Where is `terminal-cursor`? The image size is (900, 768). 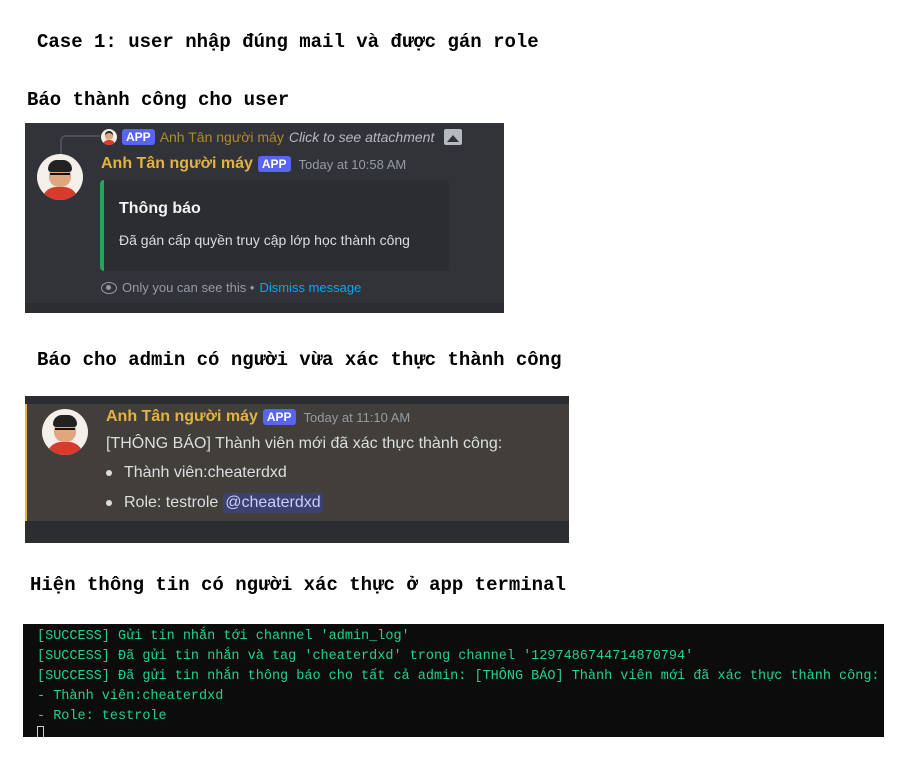
terminal-cursor is located at coordinates (40, 731).